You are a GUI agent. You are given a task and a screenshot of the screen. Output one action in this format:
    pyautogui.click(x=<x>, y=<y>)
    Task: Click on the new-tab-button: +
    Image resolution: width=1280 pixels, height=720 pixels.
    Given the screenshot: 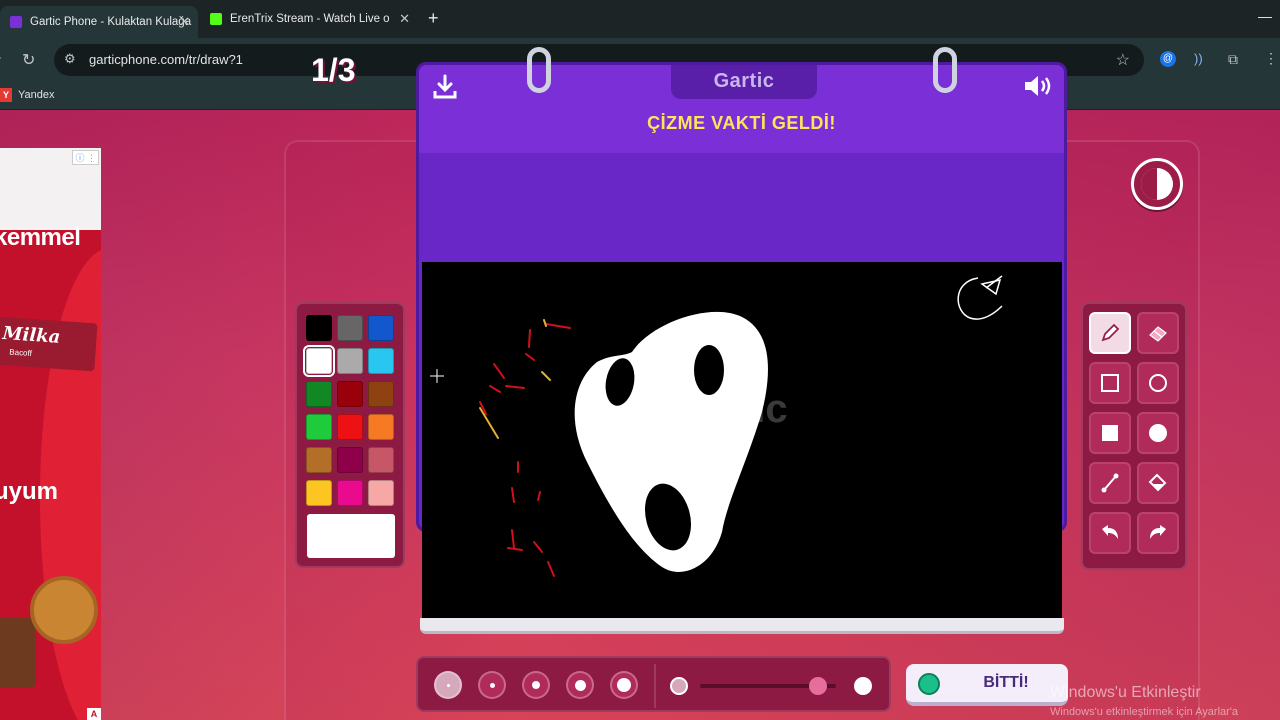 What is the action you would take?
    pyautogui.click(x=433, y=18)
    